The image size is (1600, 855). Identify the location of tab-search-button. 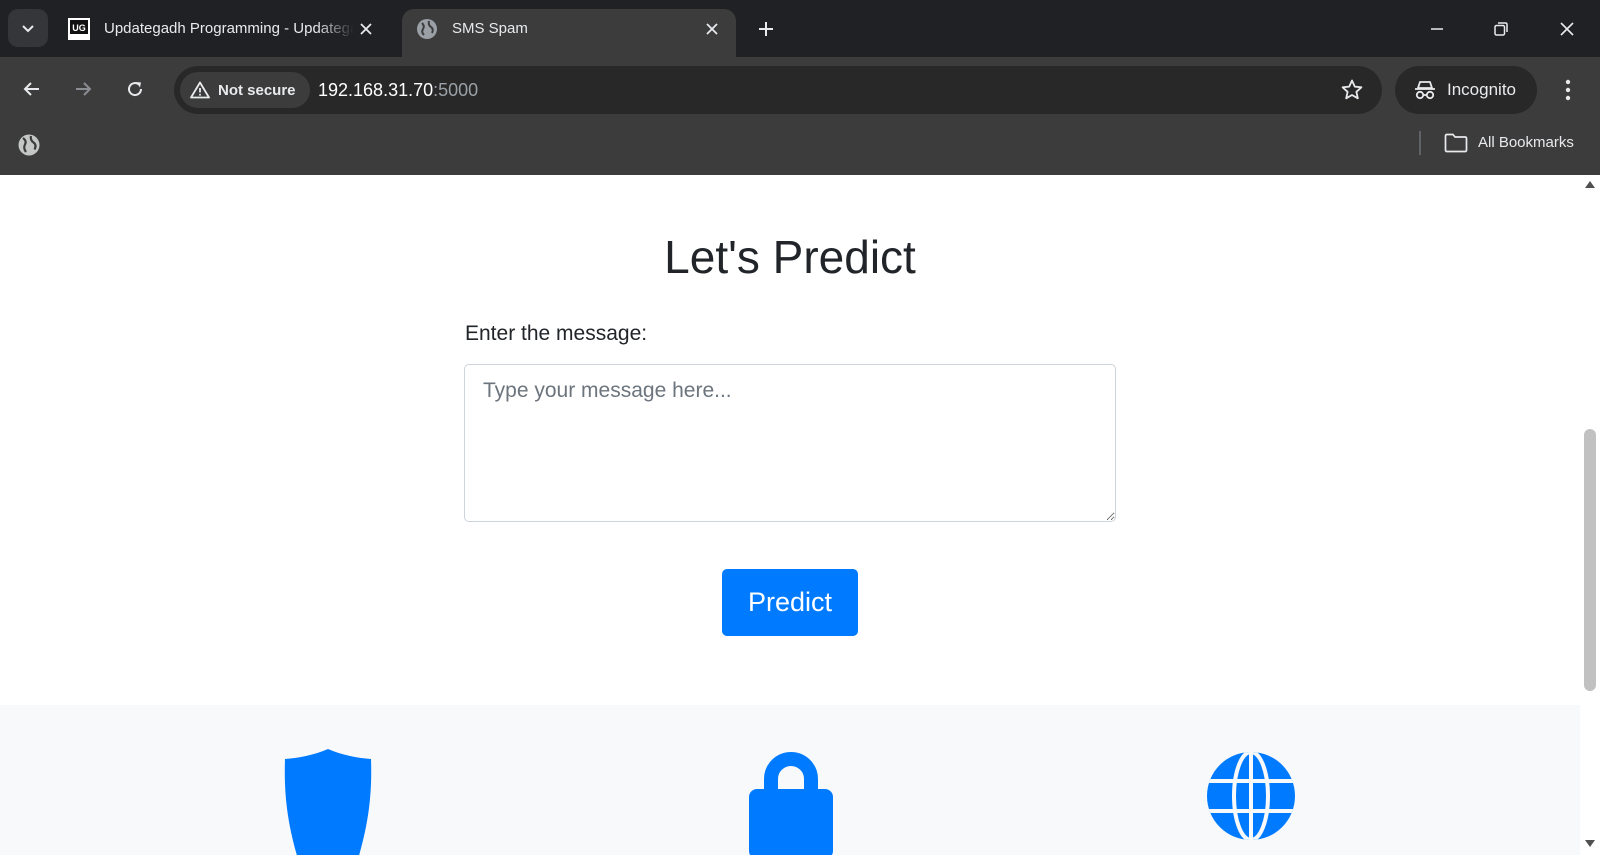
(28, 28).